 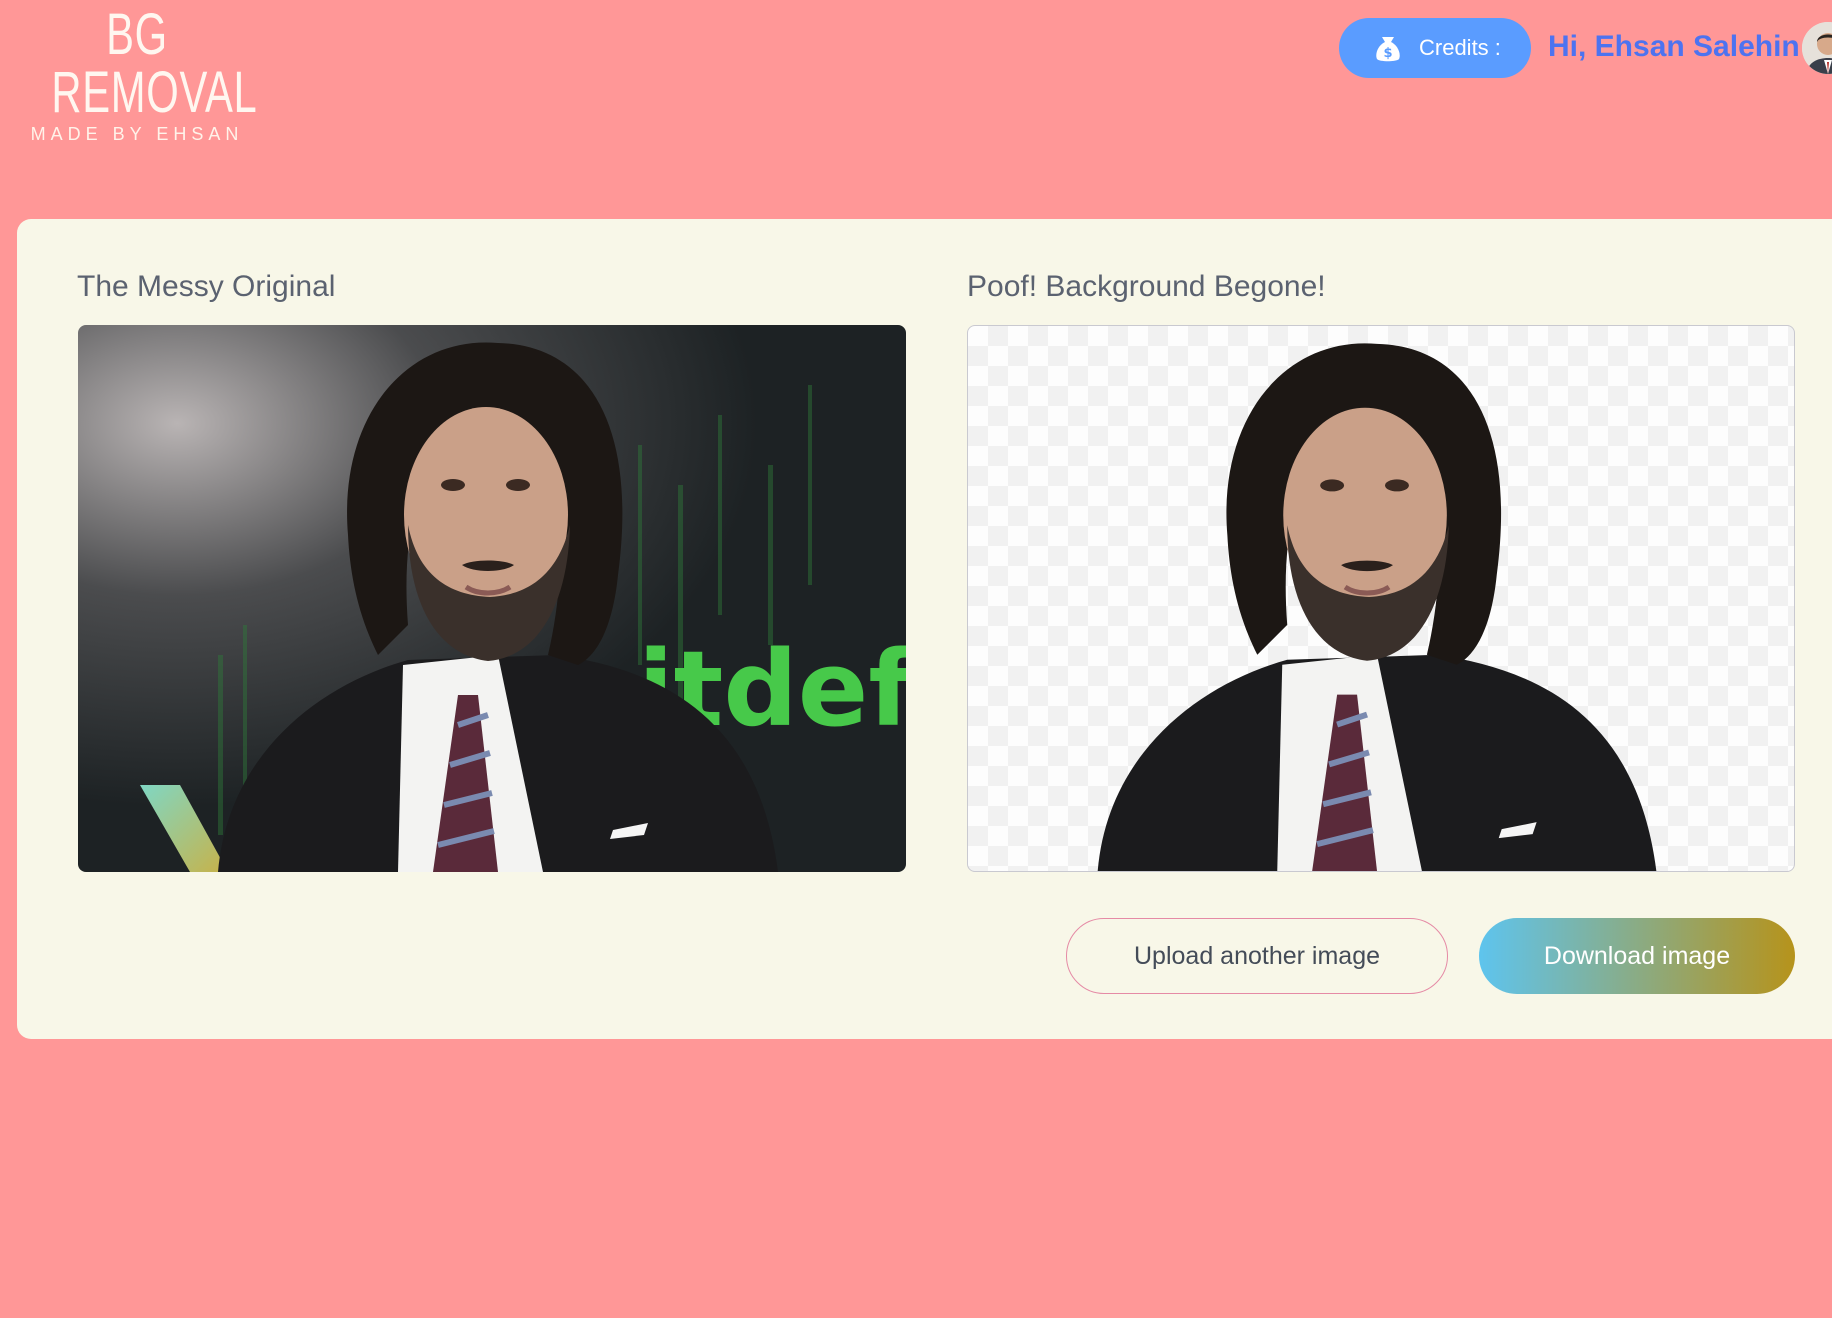 What do you see at coordinates (1257, 956) in the screenshot?
I see `upload-another-image-button: Upload another image` at bounding box center [1257, 956].